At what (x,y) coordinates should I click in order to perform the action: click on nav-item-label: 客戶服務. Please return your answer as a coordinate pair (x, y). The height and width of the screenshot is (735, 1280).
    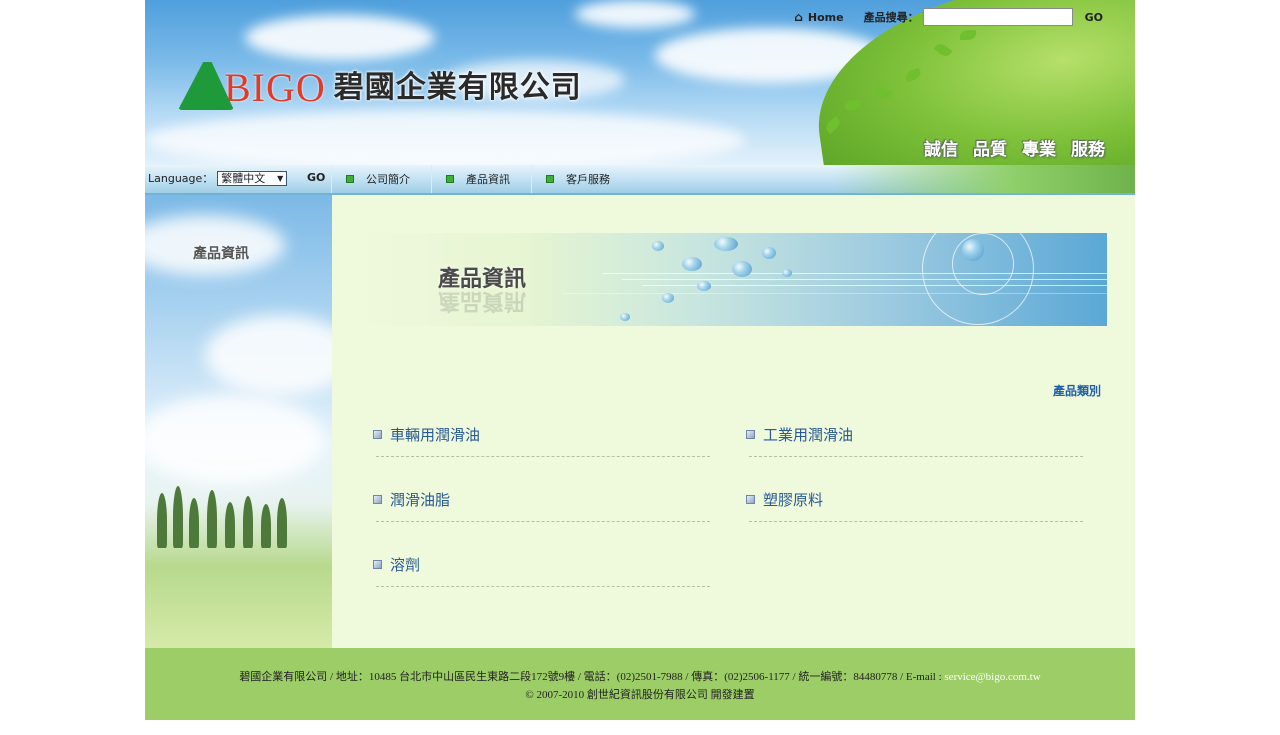
    Looking at the image, I should click on (588, 179).